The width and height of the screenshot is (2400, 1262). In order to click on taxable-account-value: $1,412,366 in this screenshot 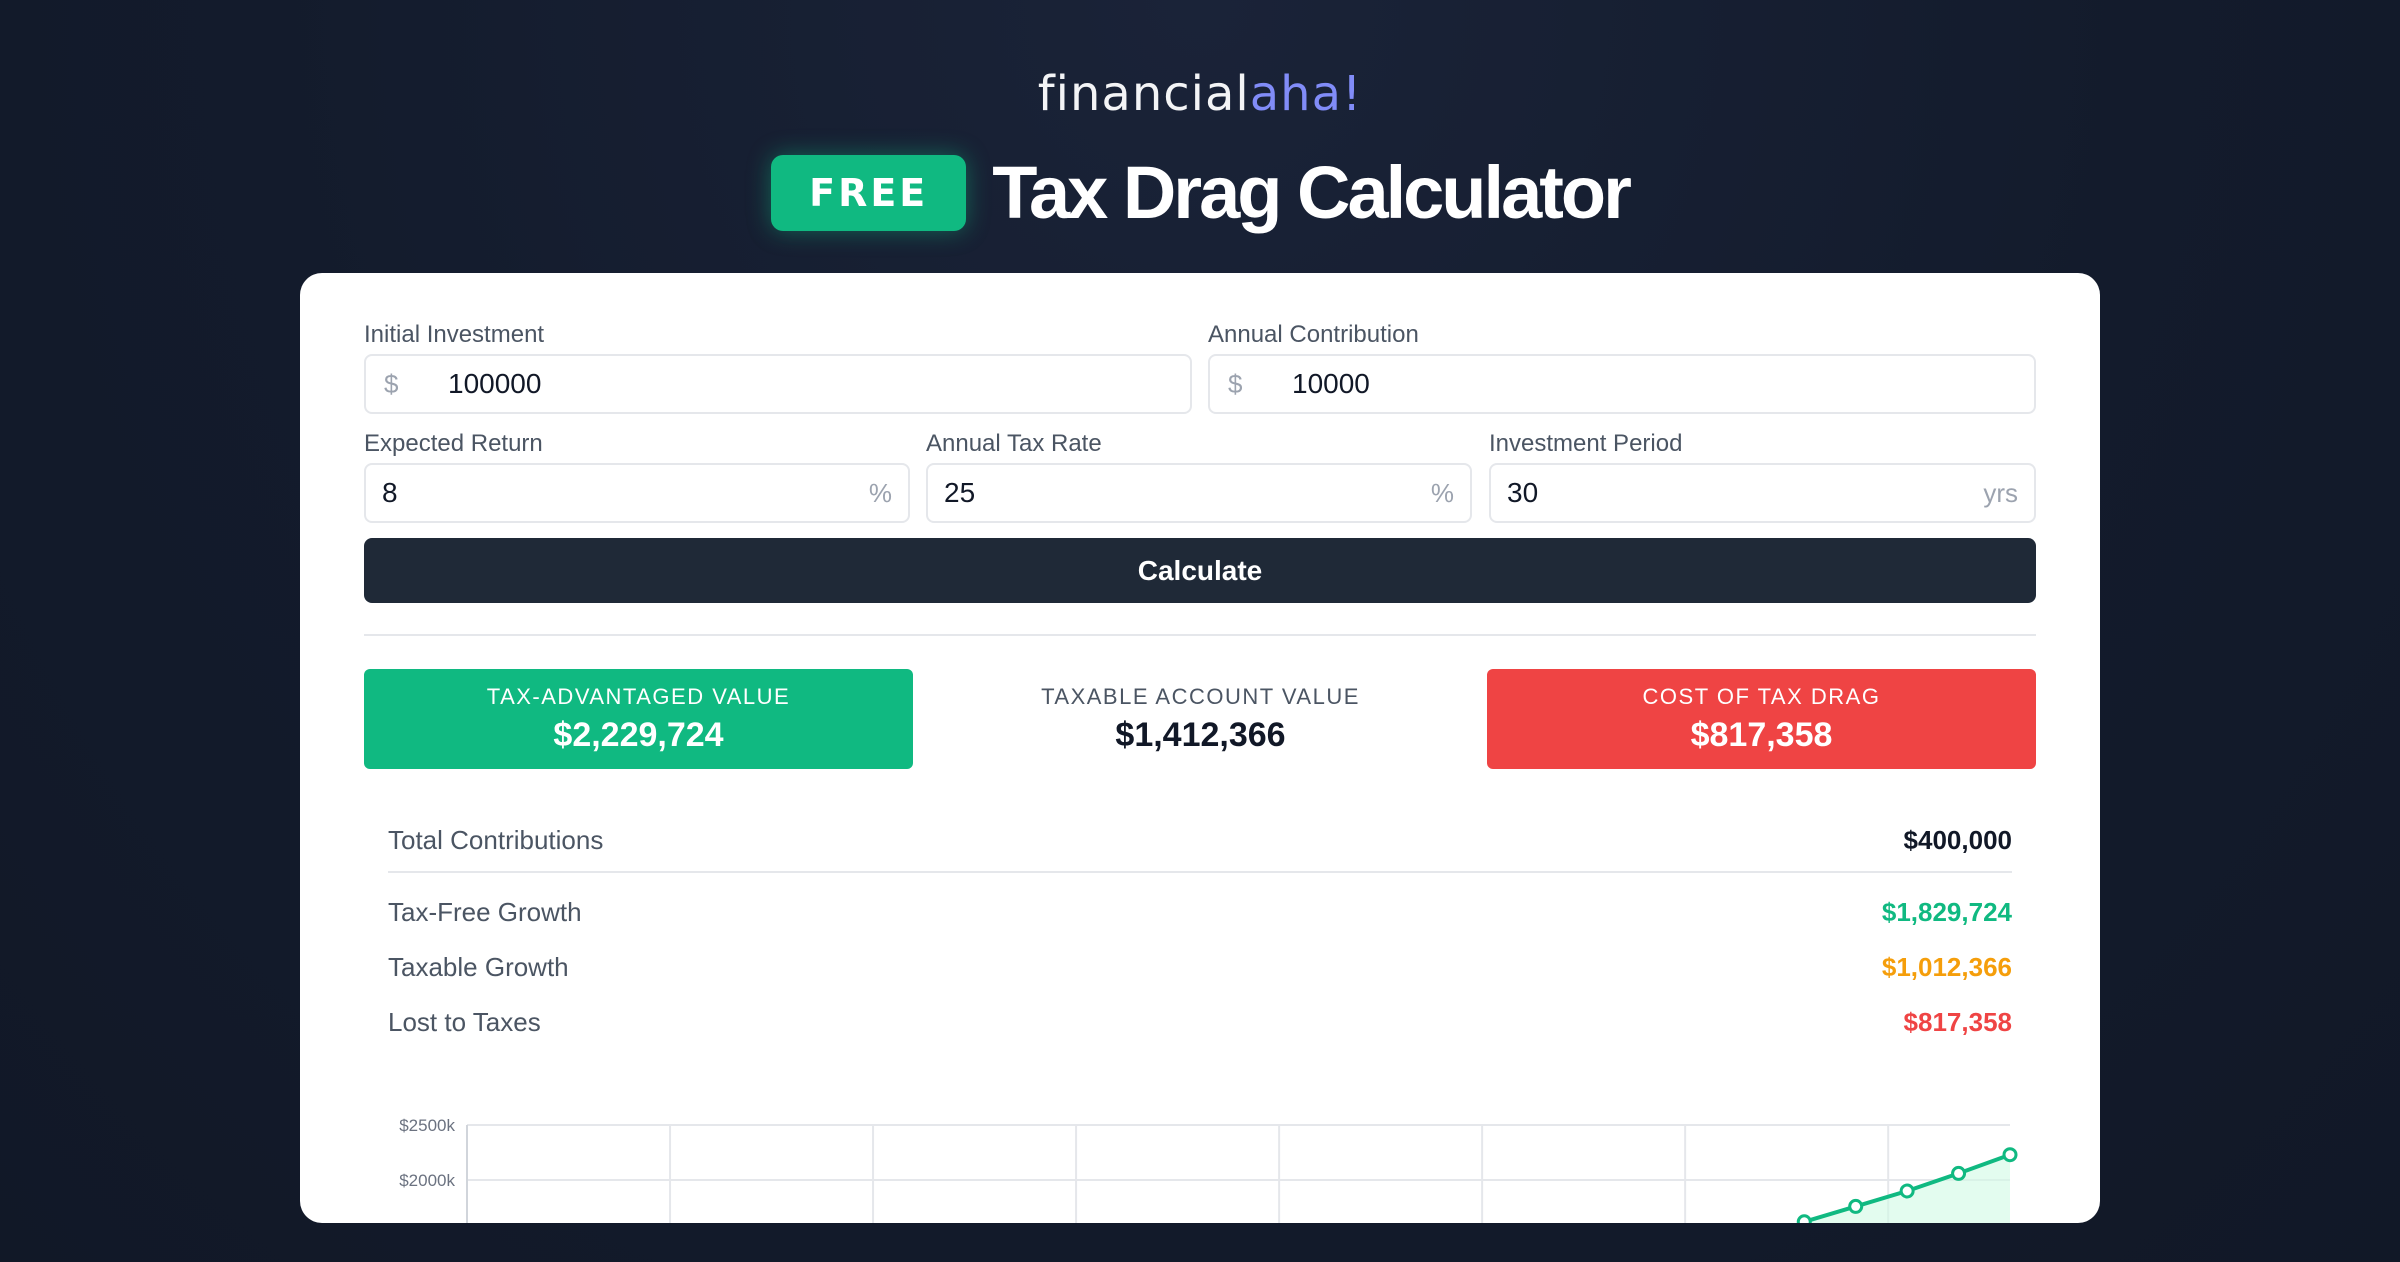, I will do `click(1200, 734)`.